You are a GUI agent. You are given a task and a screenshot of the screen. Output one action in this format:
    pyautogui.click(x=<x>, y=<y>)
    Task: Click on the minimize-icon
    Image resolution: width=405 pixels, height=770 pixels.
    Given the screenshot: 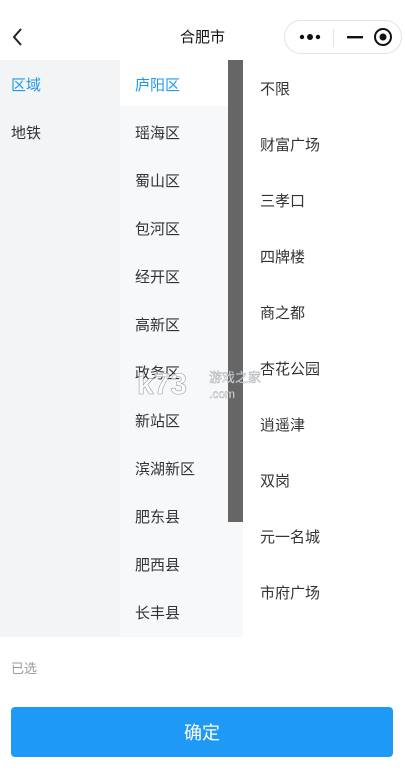 What is the action you would take?
    pyautogui.click(x=355, y=37)
    